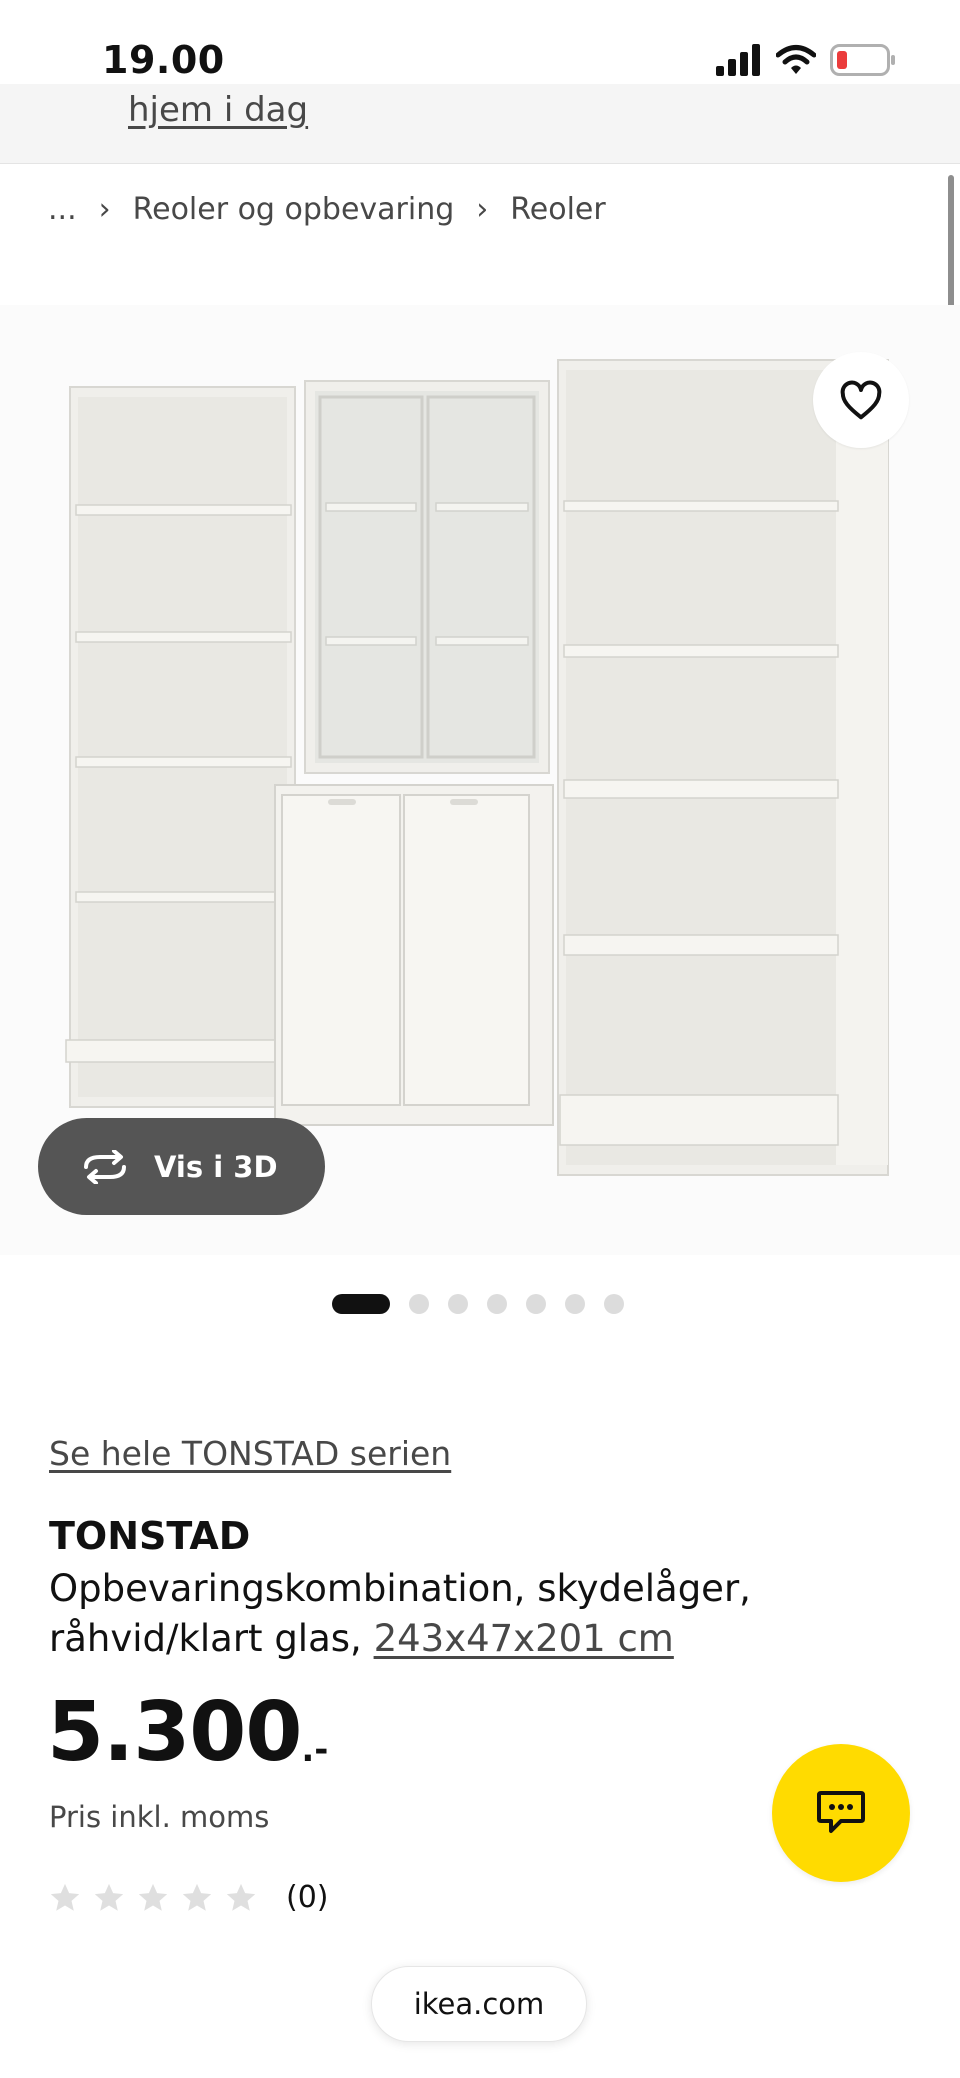 The width and height of the screenshot is (960, 2078). What do you see at coordinates (738, 60) in the screenshot?
I see `signal-icon` at bounding box center [738, 60].